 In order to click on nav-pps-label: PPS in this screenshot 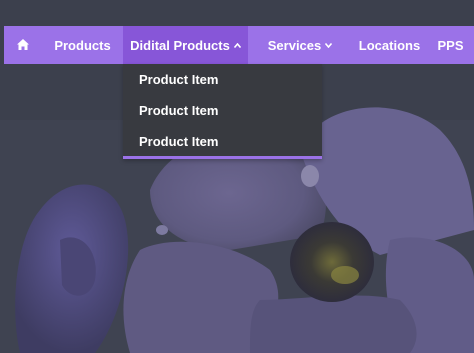, I will do `click(450, 45)`.